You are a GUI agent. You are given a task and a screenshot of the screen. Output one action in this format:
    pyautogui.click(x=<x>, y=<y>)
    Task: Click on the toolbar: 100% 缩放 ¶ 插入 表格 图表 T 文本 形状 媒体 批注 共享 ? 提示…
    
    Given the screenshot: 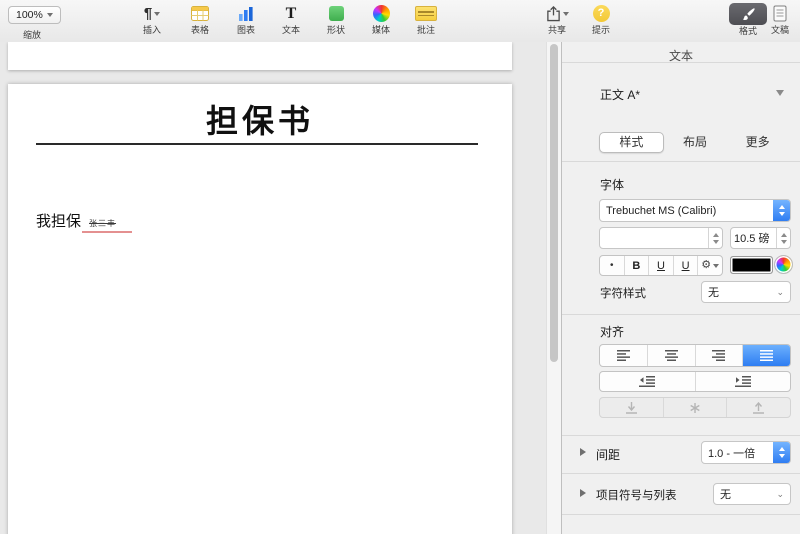 What is the action you would take?
    pyautogui.click(x=400, y=21)
    